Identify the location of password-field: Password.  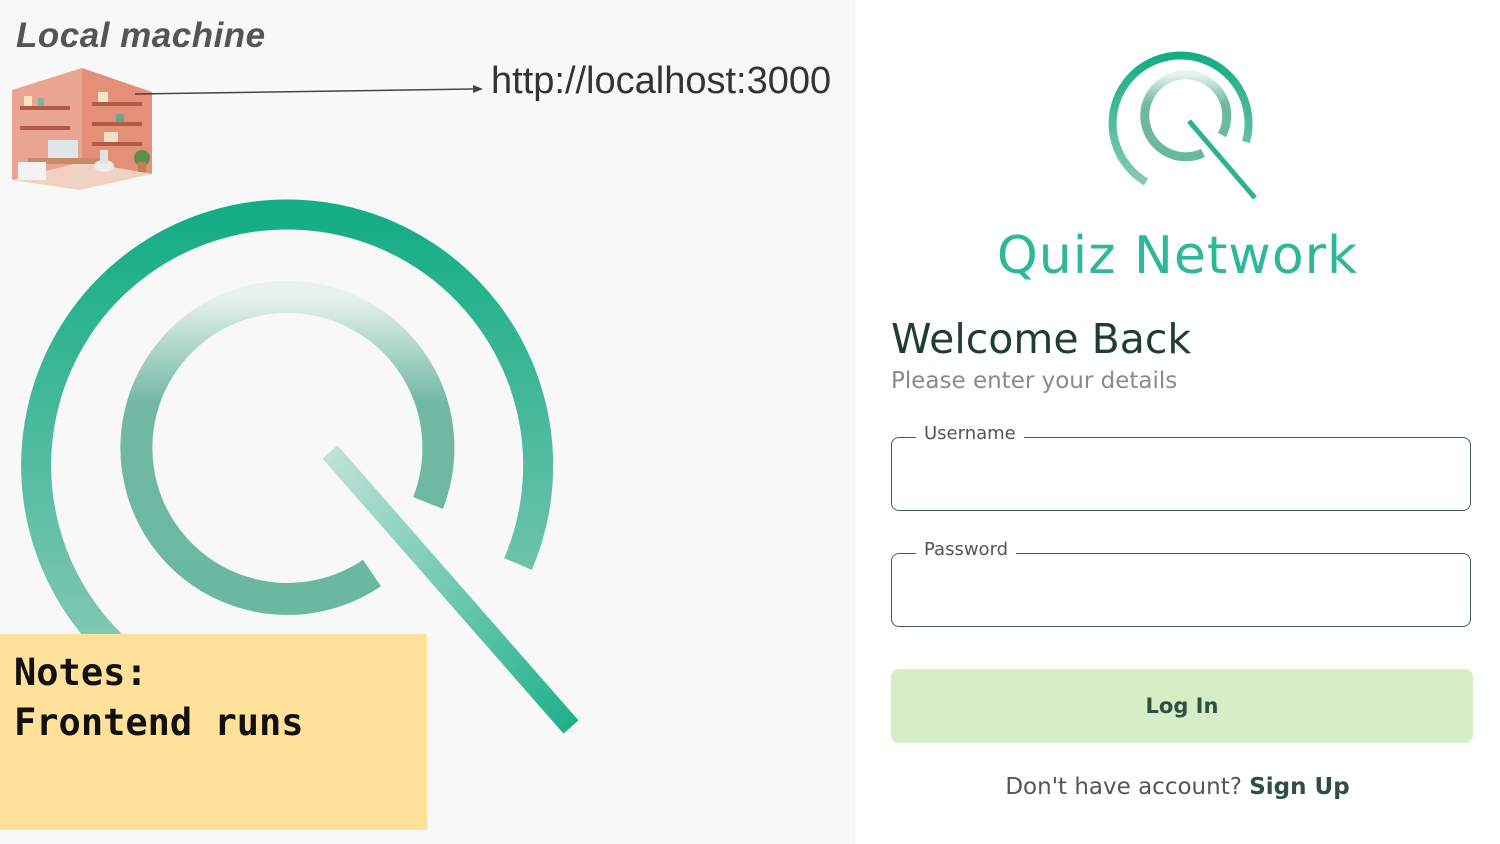
(1181, 583).